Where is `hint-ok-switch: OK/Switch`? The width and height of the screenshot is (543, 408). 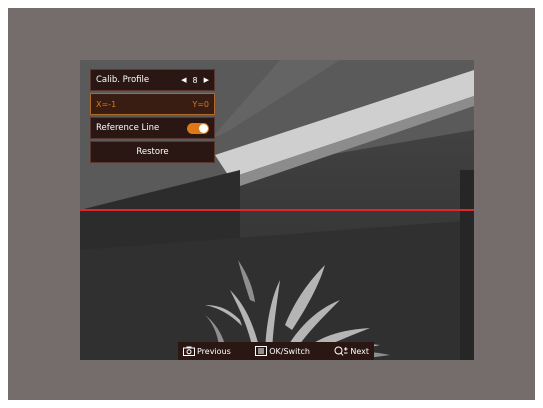
hint-ok-switch: OK/Switch is located at coordinates (282, 351).